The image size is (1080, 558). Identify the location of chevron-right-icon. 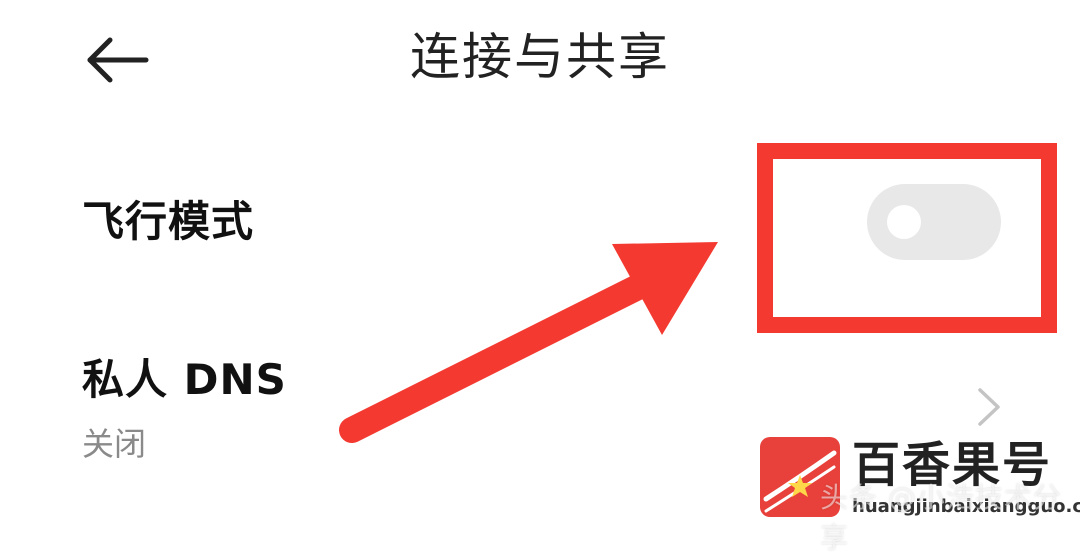
(989, 407).